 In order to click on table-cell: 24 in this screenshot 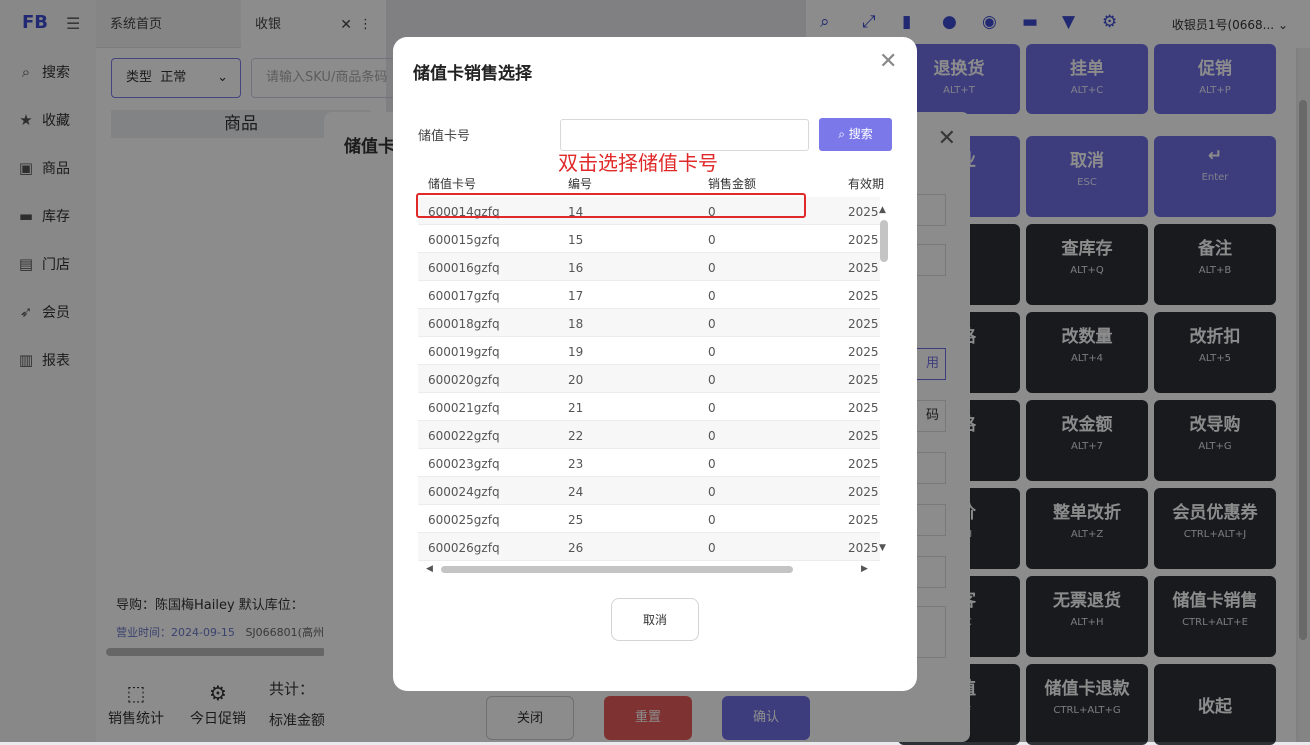, I will do `click(576, 492)`.